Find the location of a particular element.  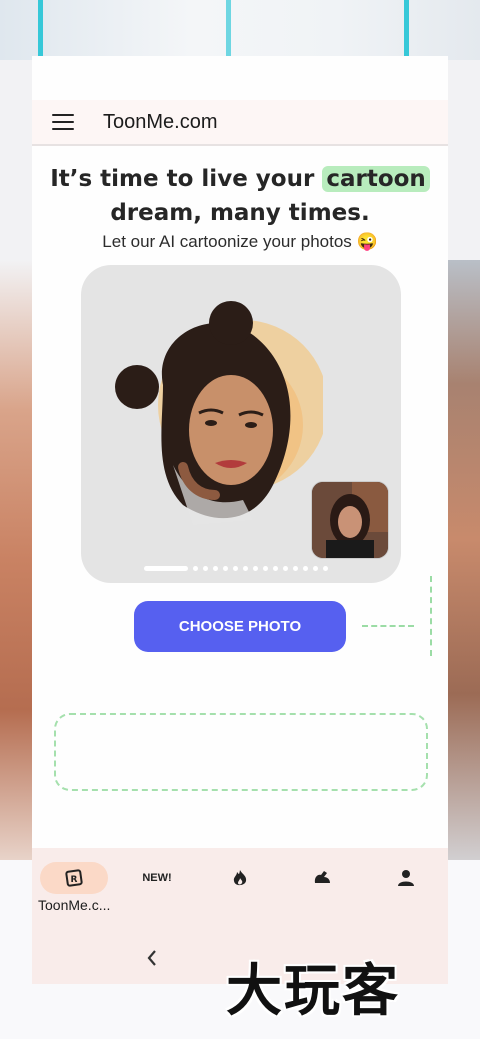

watermark-text: 大玩客 is located at coordinates (313, 991).